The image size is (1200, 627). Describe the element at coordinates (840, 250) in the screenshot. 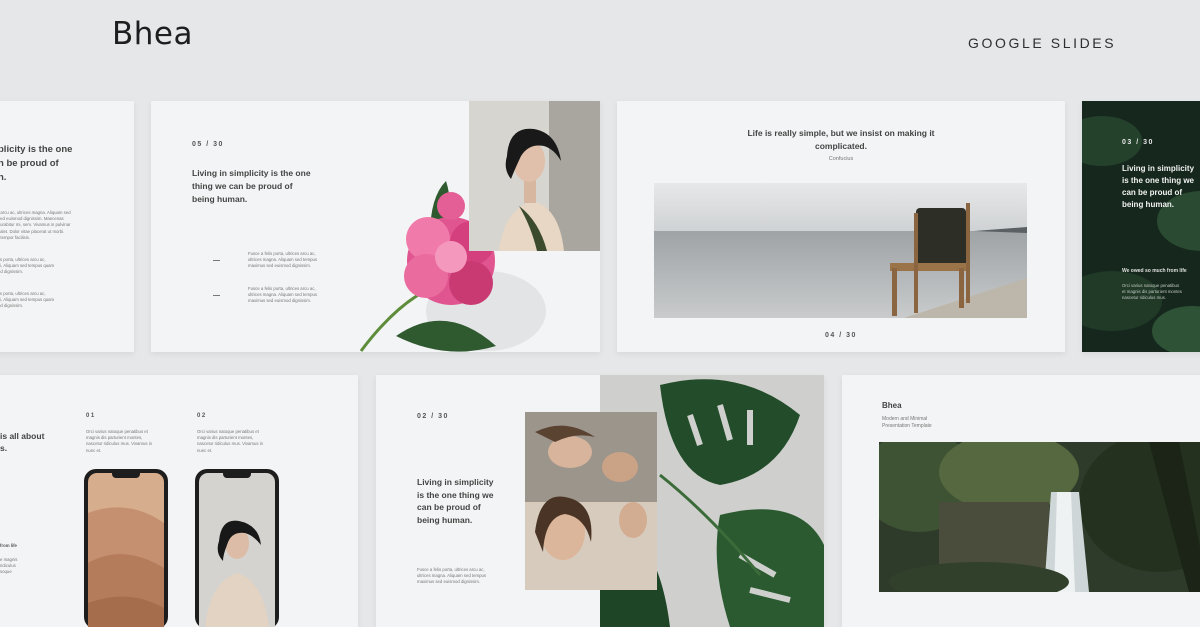

I see `chair-by-sea-image` at that location.